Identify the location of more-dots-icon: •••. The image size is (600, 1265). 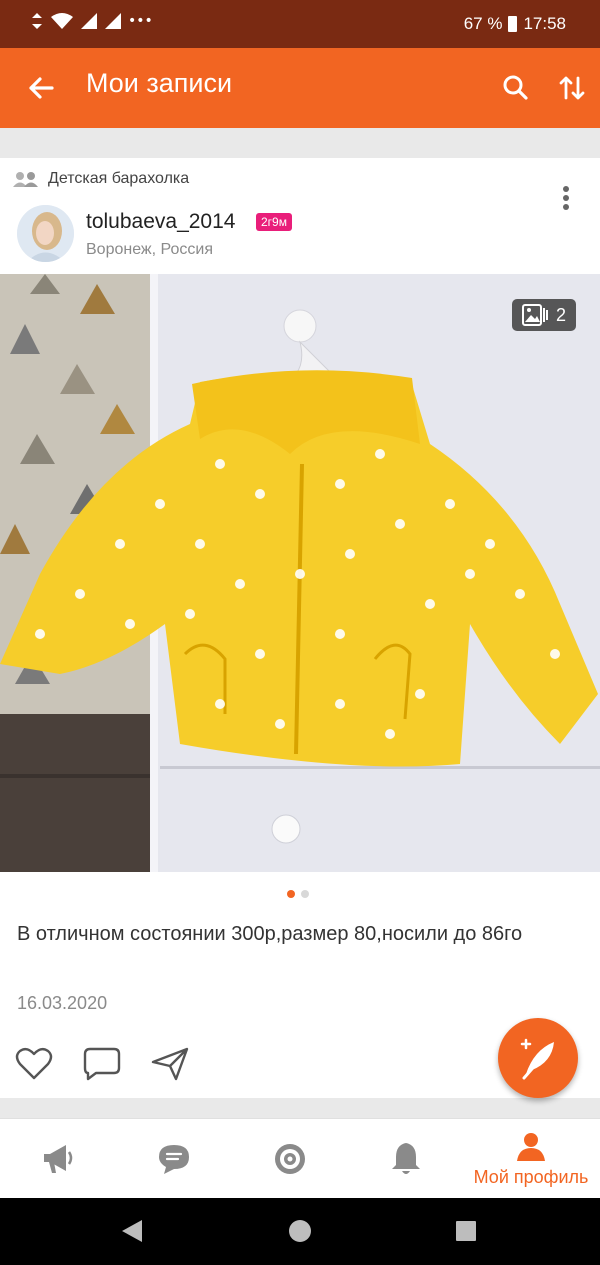
(140, 21).